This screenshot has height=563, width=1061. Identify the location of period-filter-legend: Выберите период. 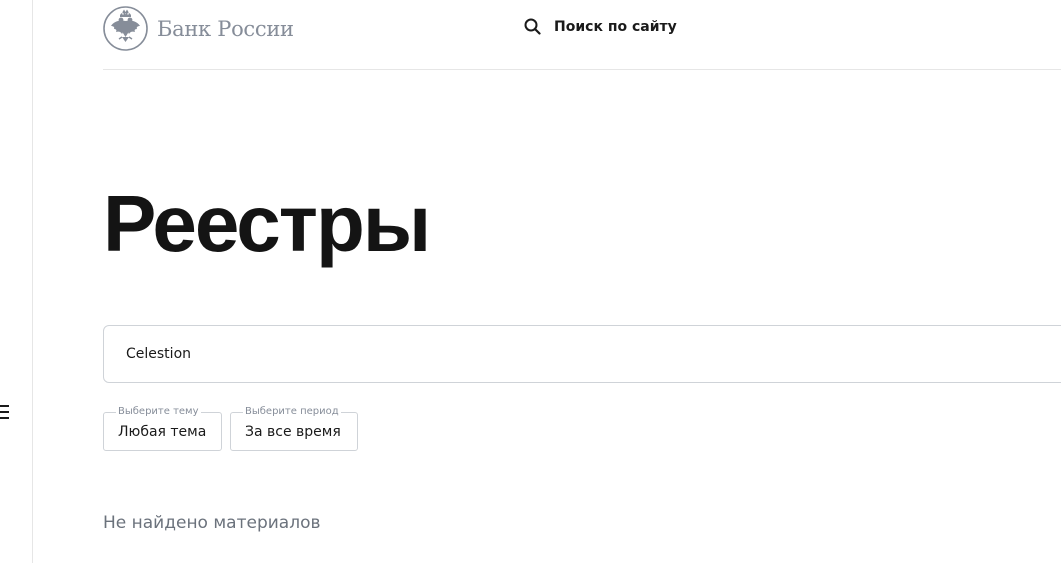
(292, 412).